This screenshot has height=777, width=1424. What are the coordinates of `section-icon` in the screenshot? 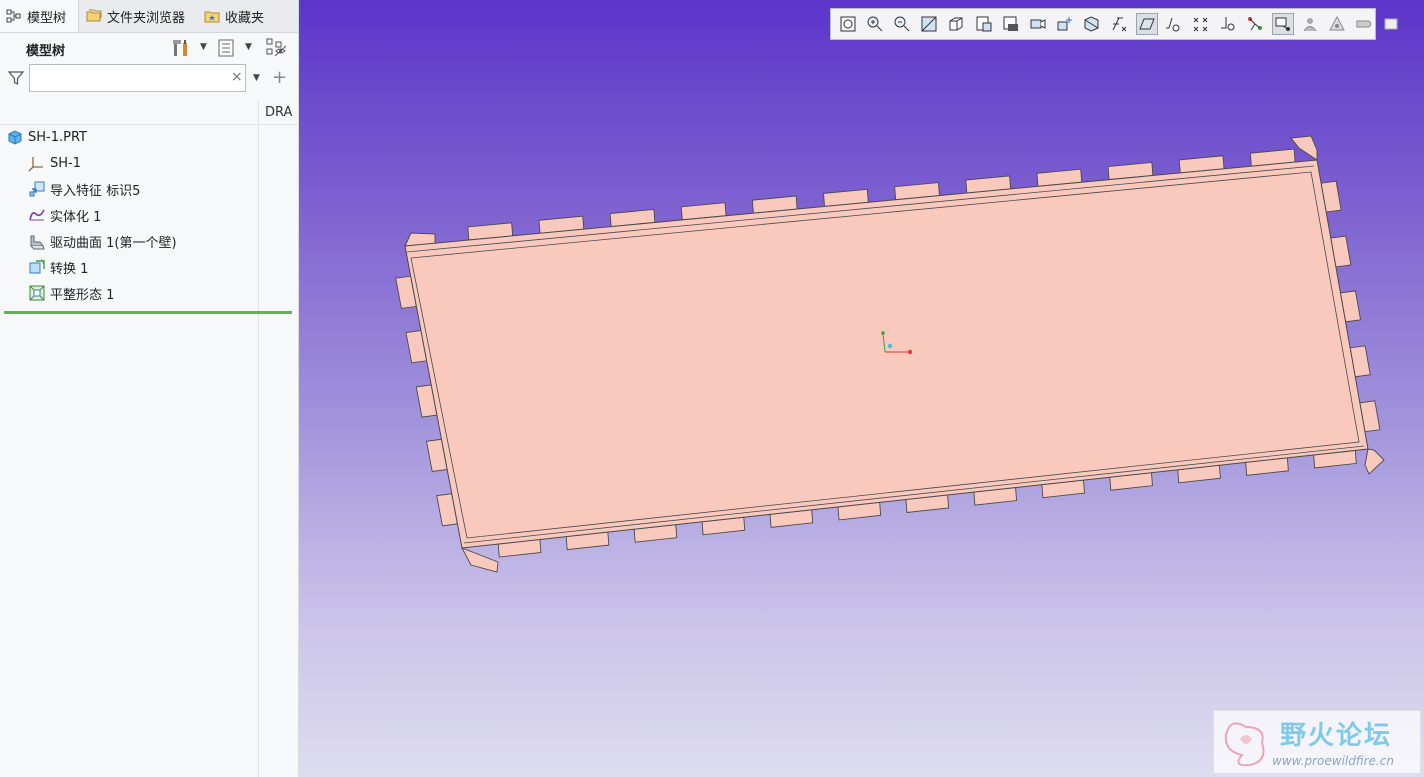 It's located at (1091, 24).